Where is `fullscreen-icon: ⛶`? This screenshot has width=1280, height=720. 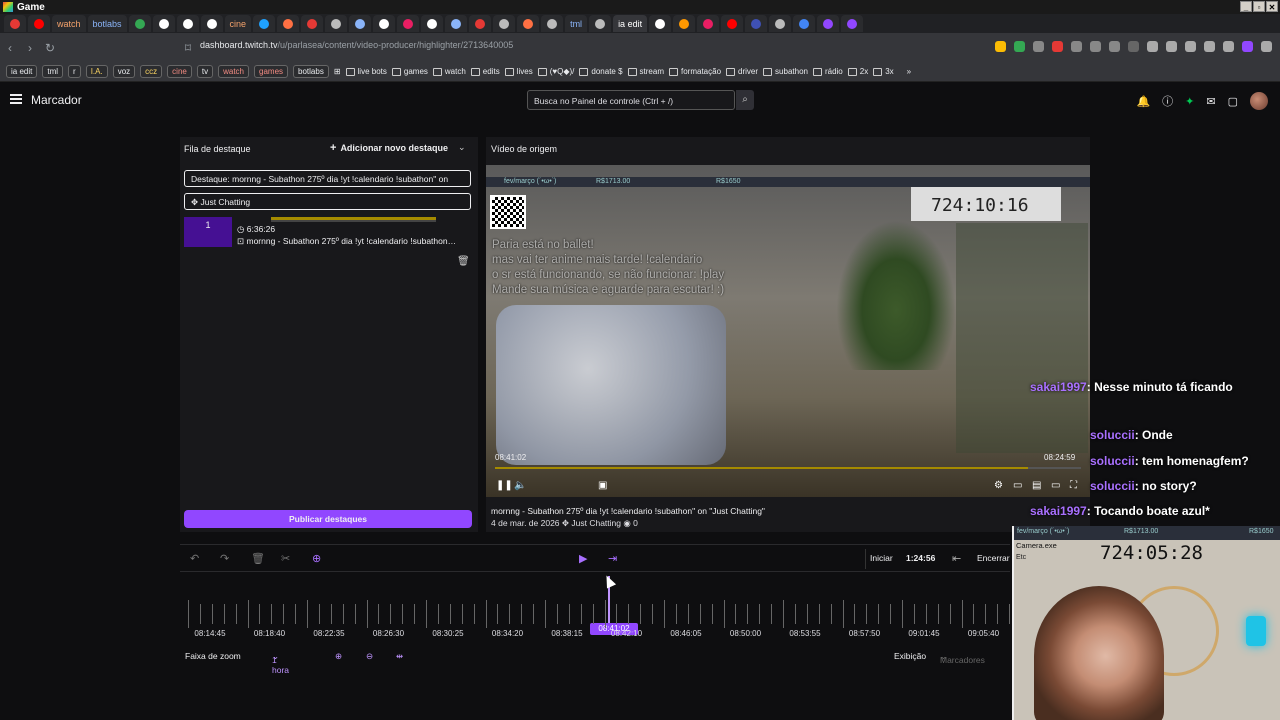
fullscreen-icon: ⛶ is located at coordinates (1073, 485).